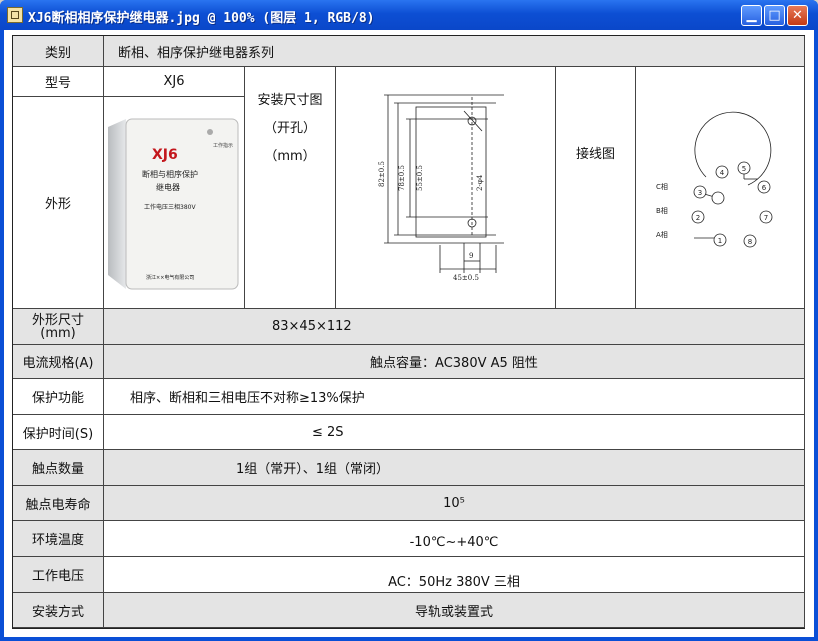 The width and height of the screenshot is (818, 641). Describe the element at coordinates (168, 187) in the screenshot. I see `device-name-line2: 继电器` at that location.